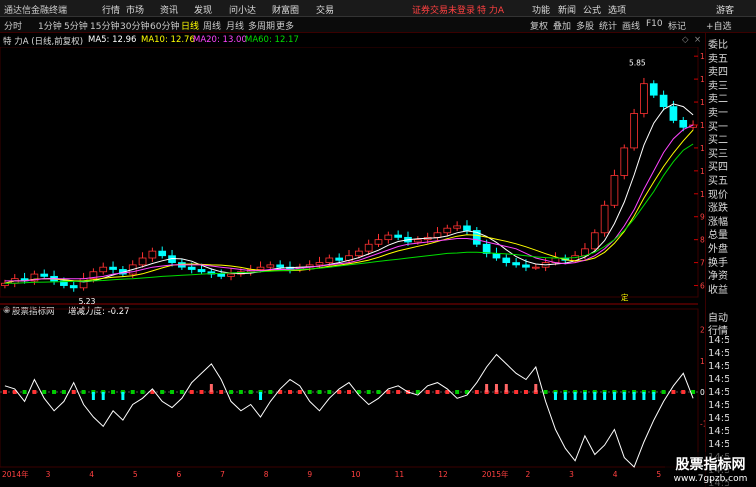 The height and width of the screenshot is (487, 756). Describe the element at coordinates (111, 9) in the screenshot. I see `menu-quotes: 行情` at that location.